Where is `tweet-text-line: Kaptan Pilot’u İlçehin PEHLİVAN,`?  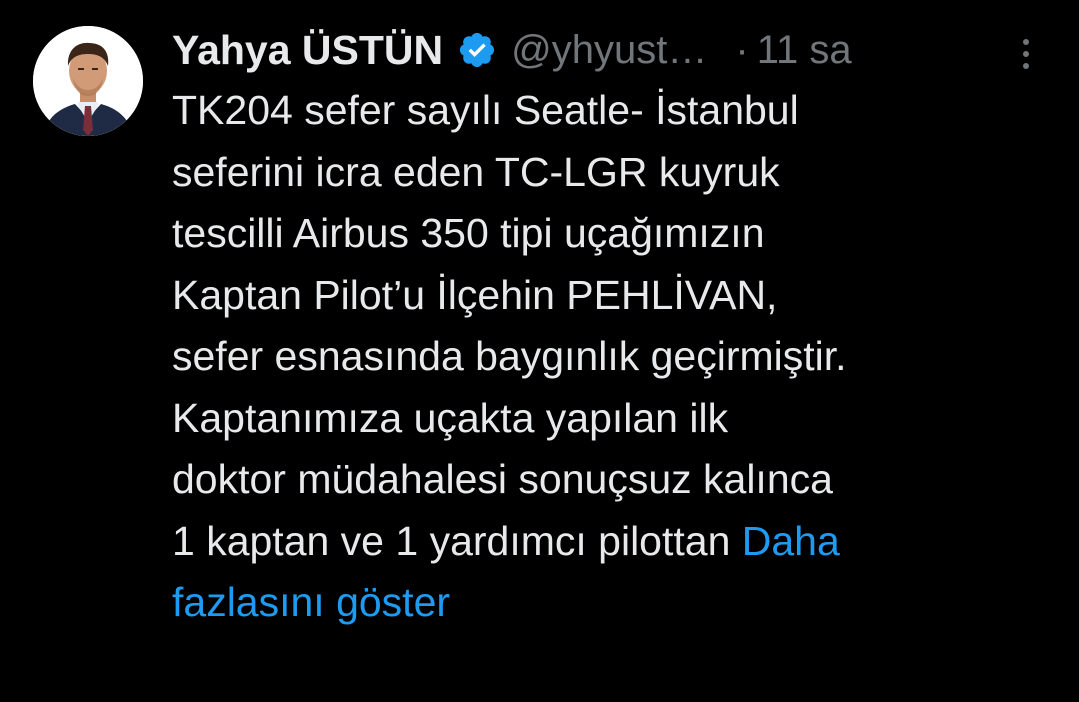
tweet-text-line: Kaptan Pilot’u İlçehin PEHLİVAN, is located at coordinates (475, 294).